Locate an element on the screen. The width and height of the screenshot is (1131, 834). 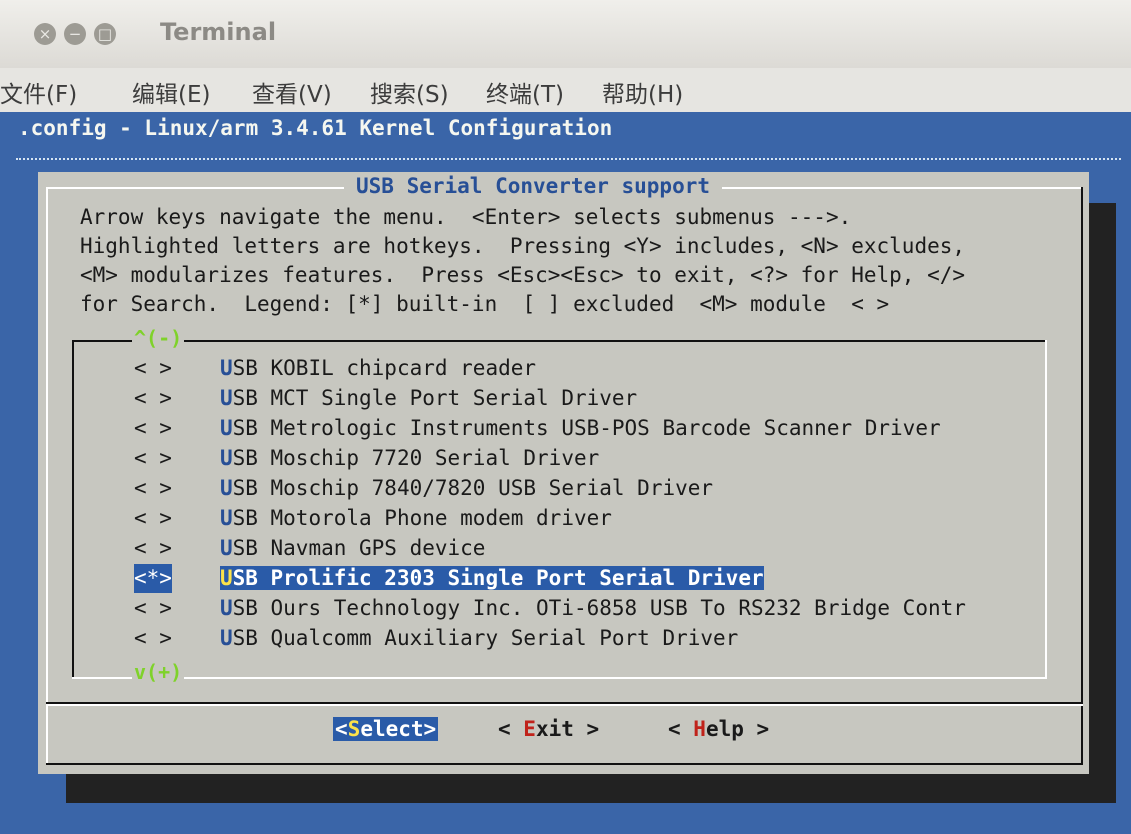
menu-item: < > USB Moschip 7720 Serial Driver is located at coordinates (366, 458).